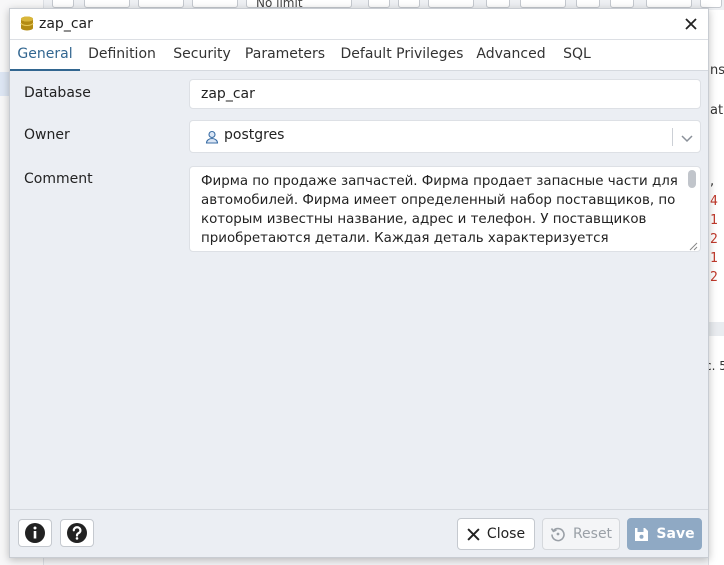  What do you see at coordinates (254, 135) in the screenshot?
I see `owner-value: postgres` at bounding box center [254, 135].